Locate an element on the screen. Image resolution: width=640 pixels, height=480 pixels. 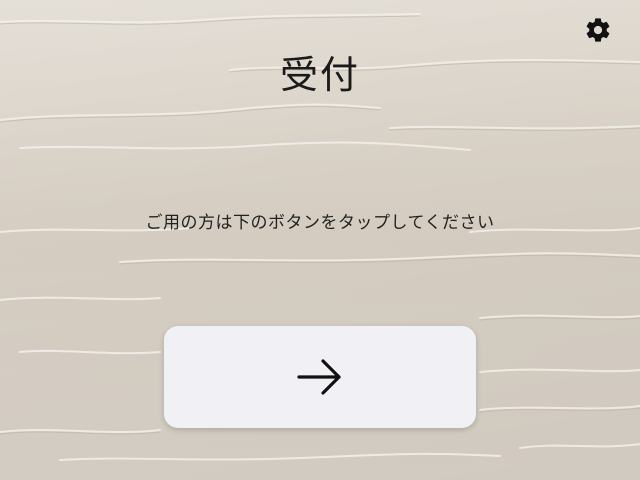
next-button is located at coordinates (320, 377).